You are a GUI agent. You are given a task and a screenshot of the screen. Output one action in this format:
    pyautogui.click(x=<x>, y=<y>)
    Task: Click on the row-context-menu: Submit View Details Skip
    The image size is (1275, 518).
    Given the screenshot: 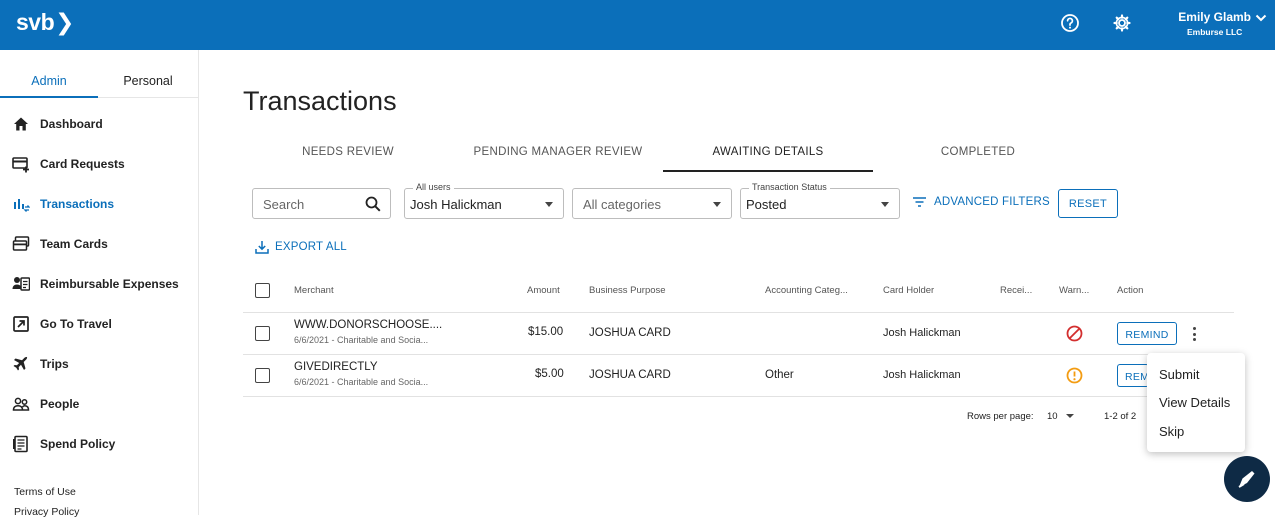 What is the action you would take?
    pyautogui.click(x=1196, y=402)
    